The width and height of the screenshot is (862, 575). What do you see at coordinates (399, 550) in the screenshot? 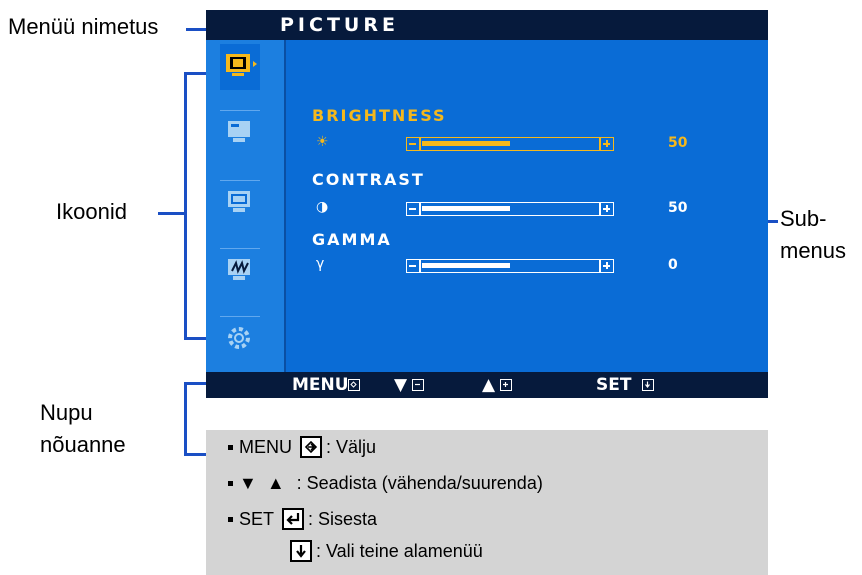
I see `help-down-desc: : Vali teine alamenüü` at bounding box center [399, 550].